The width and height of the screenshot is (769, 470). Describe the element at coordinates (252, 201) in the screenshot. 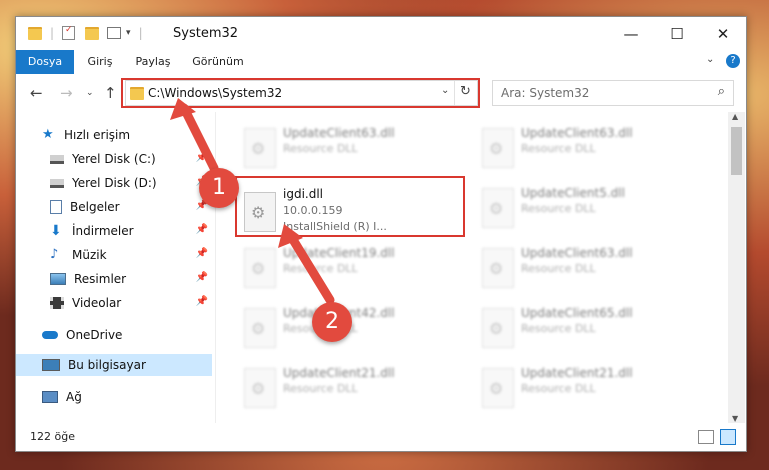

I see `annotation-arrows` at that location.